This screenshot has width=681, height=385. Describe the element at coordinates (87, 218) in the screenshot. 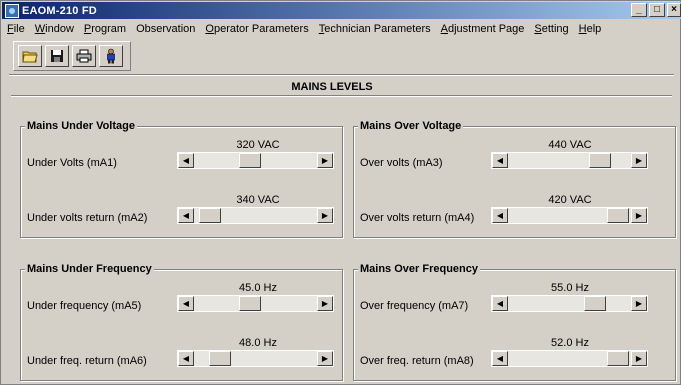

I see `row-label: Under volts return (mA2)` at that location.